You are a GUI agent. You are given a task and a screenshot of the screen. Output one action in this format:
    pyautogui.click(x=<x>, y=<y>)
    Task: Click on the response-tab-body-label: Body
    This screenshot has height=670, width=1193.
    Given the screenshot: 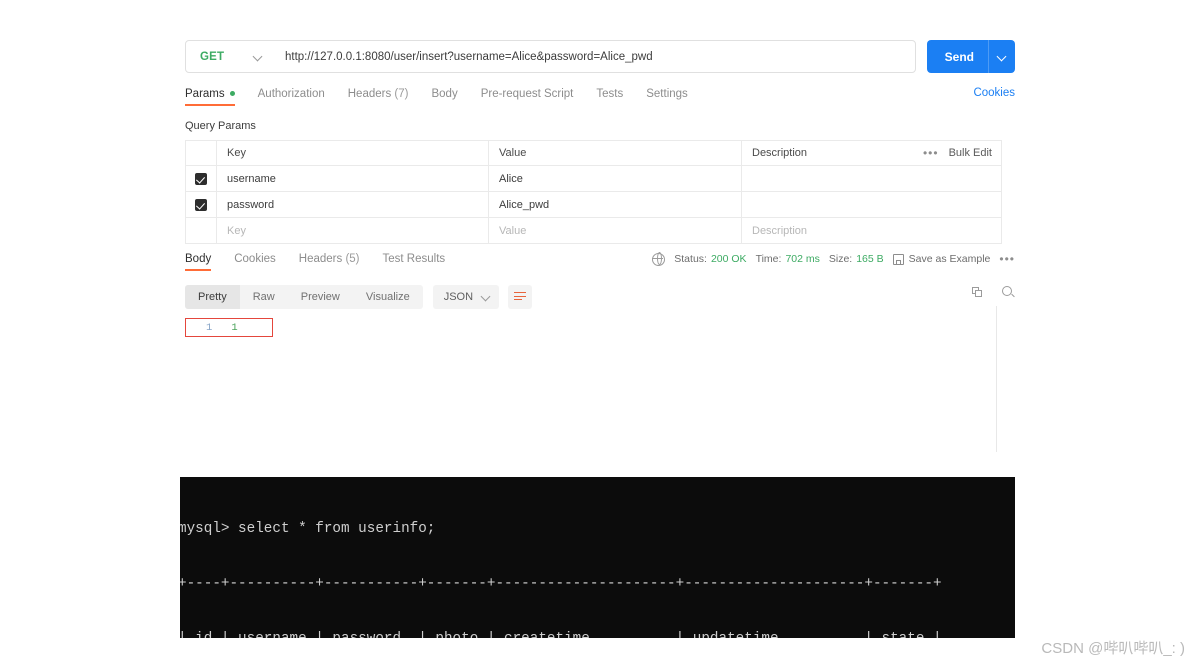 What is the action you would take?
    pyautogui.click(x=198, y=259)
    